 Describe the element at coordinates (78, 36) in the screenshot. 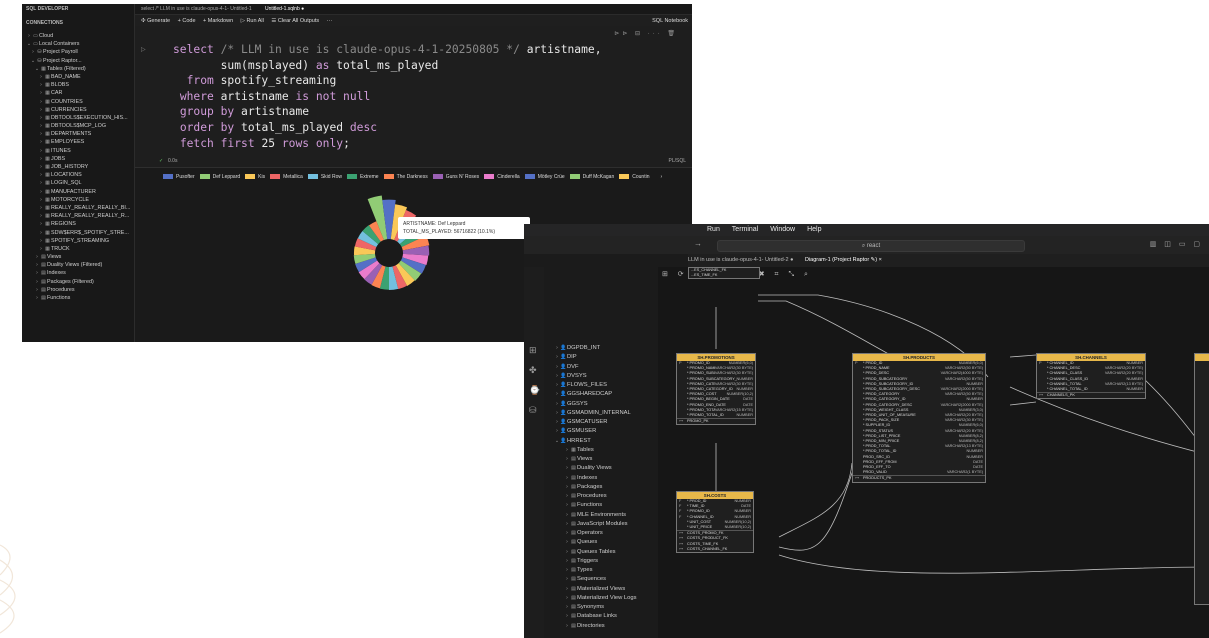

I see `tree-item: › ▭Cloud` at that location.